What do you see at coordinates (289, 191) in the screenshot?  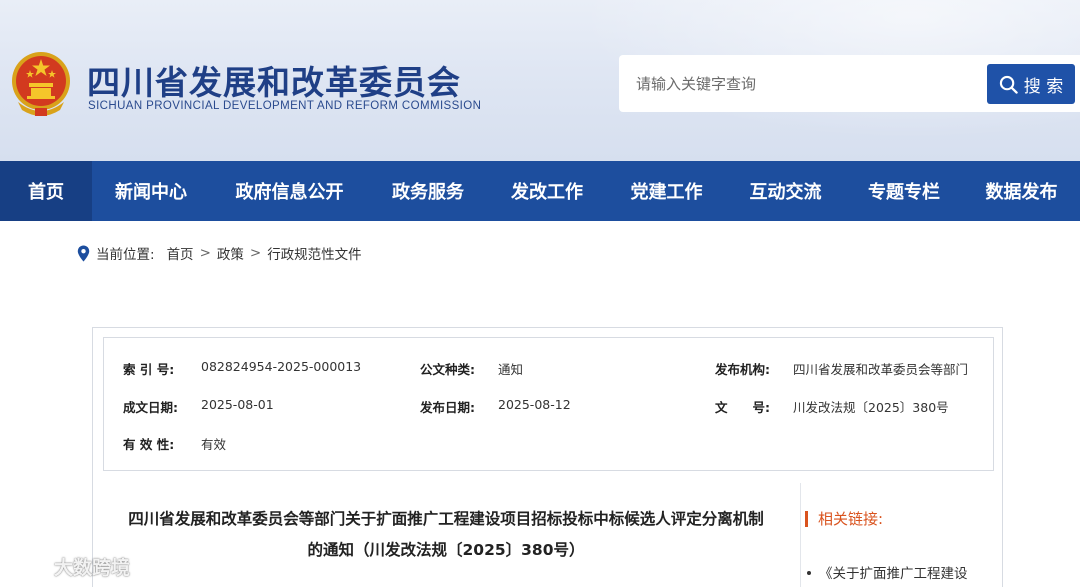 I see `nav-item-gov-info: 政府信息公开` at bounding box center [289, 191].